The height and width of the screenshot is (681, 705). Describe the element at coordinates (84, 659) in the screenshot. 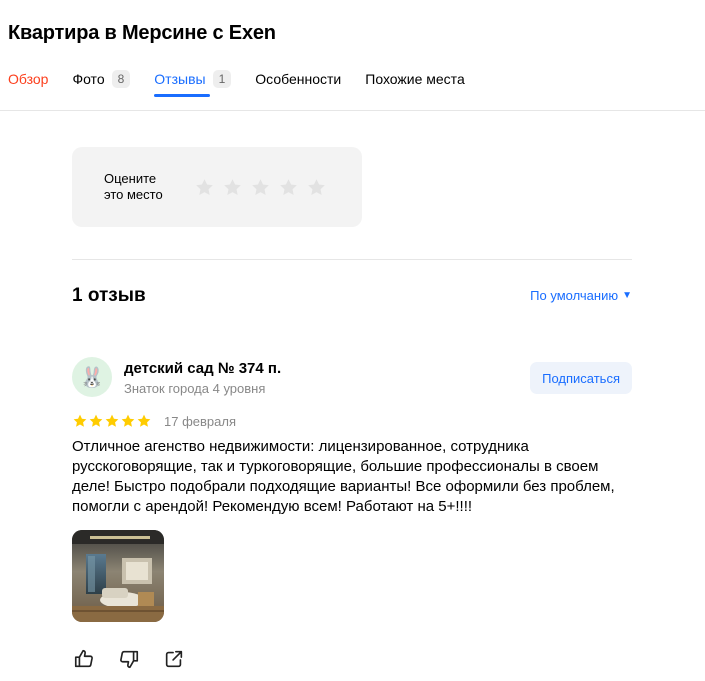

I see `like-icon` at that location.